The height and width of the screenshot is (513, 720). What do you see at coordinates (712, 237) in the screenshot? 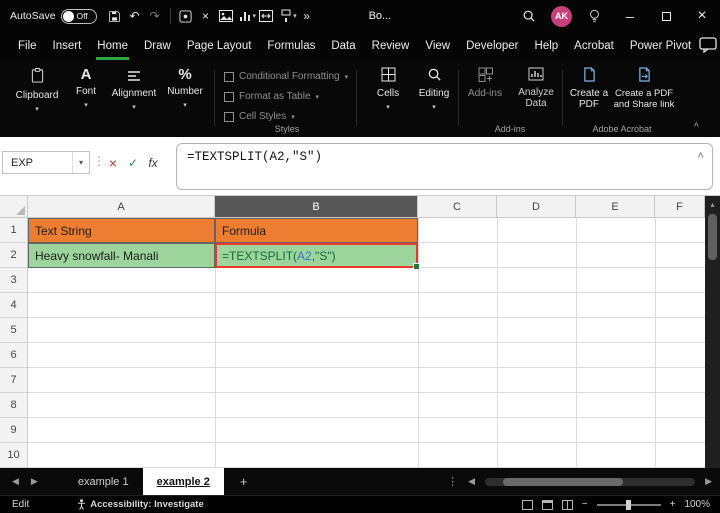
I see `vertical-scroll-thumb` at bounding box center [712, 237].